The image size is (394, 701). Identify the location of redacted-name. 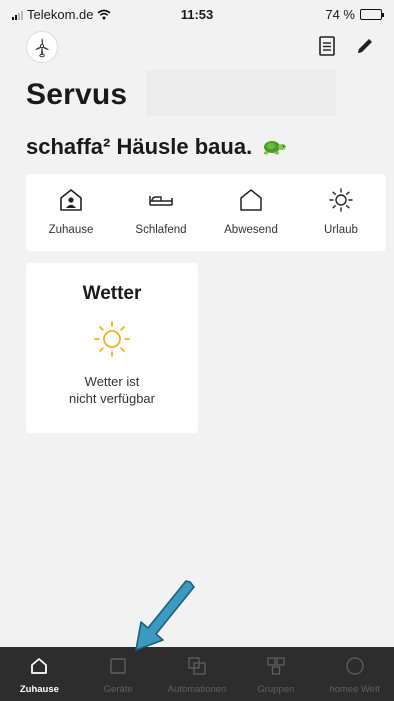
(241, 93).